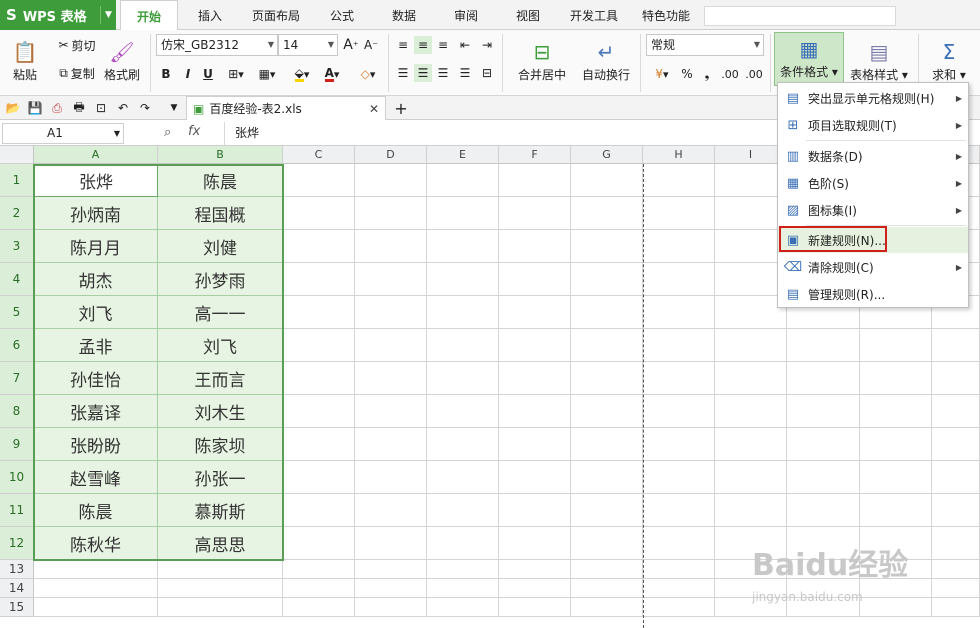 This screenshot has width=980, height=628. What do you see at coordinates (423, 73) in the screenshot?
I see `align-center-button: ☰` at bounding box center [423, 73].